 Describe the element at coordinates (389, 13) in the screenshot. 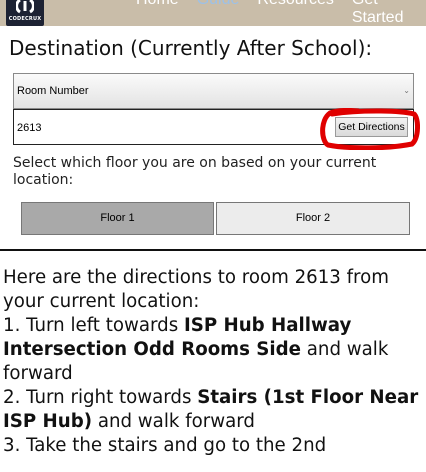

I see `nav-link-get-started: Get Started` at that location.